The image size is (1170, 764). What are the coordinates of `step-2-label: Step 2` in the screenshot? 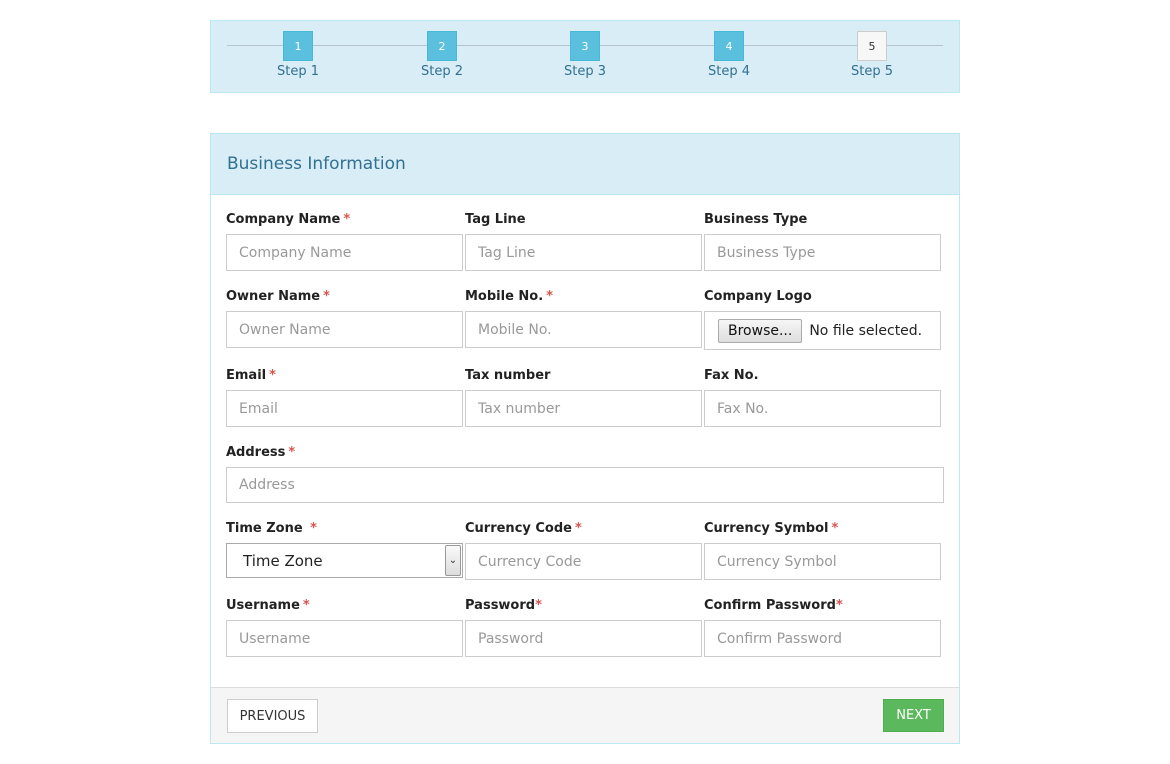 It's located at (442, 71).